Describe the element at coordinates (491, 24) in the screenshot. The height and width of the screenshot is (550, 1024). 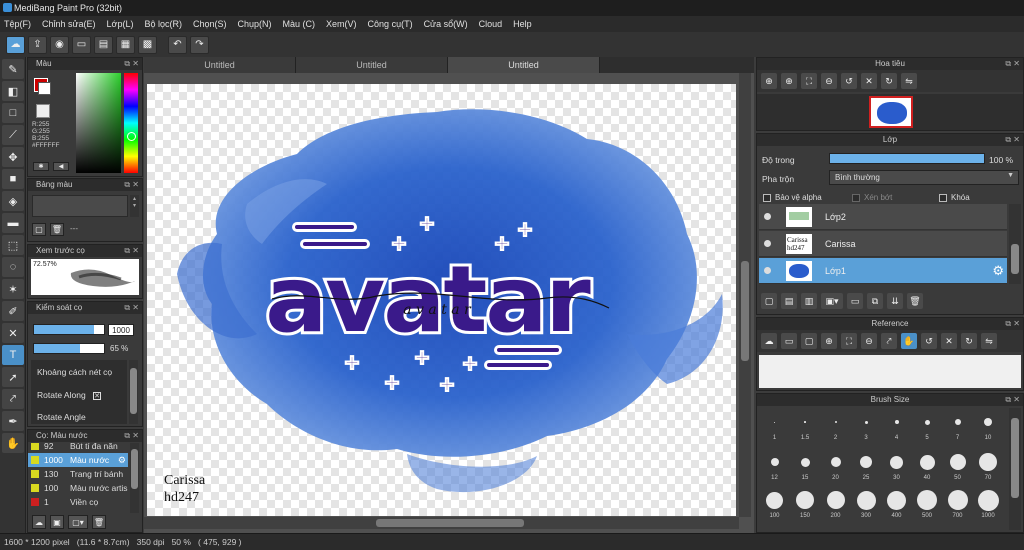
I see `menu-cloud: Cloud` at that location.